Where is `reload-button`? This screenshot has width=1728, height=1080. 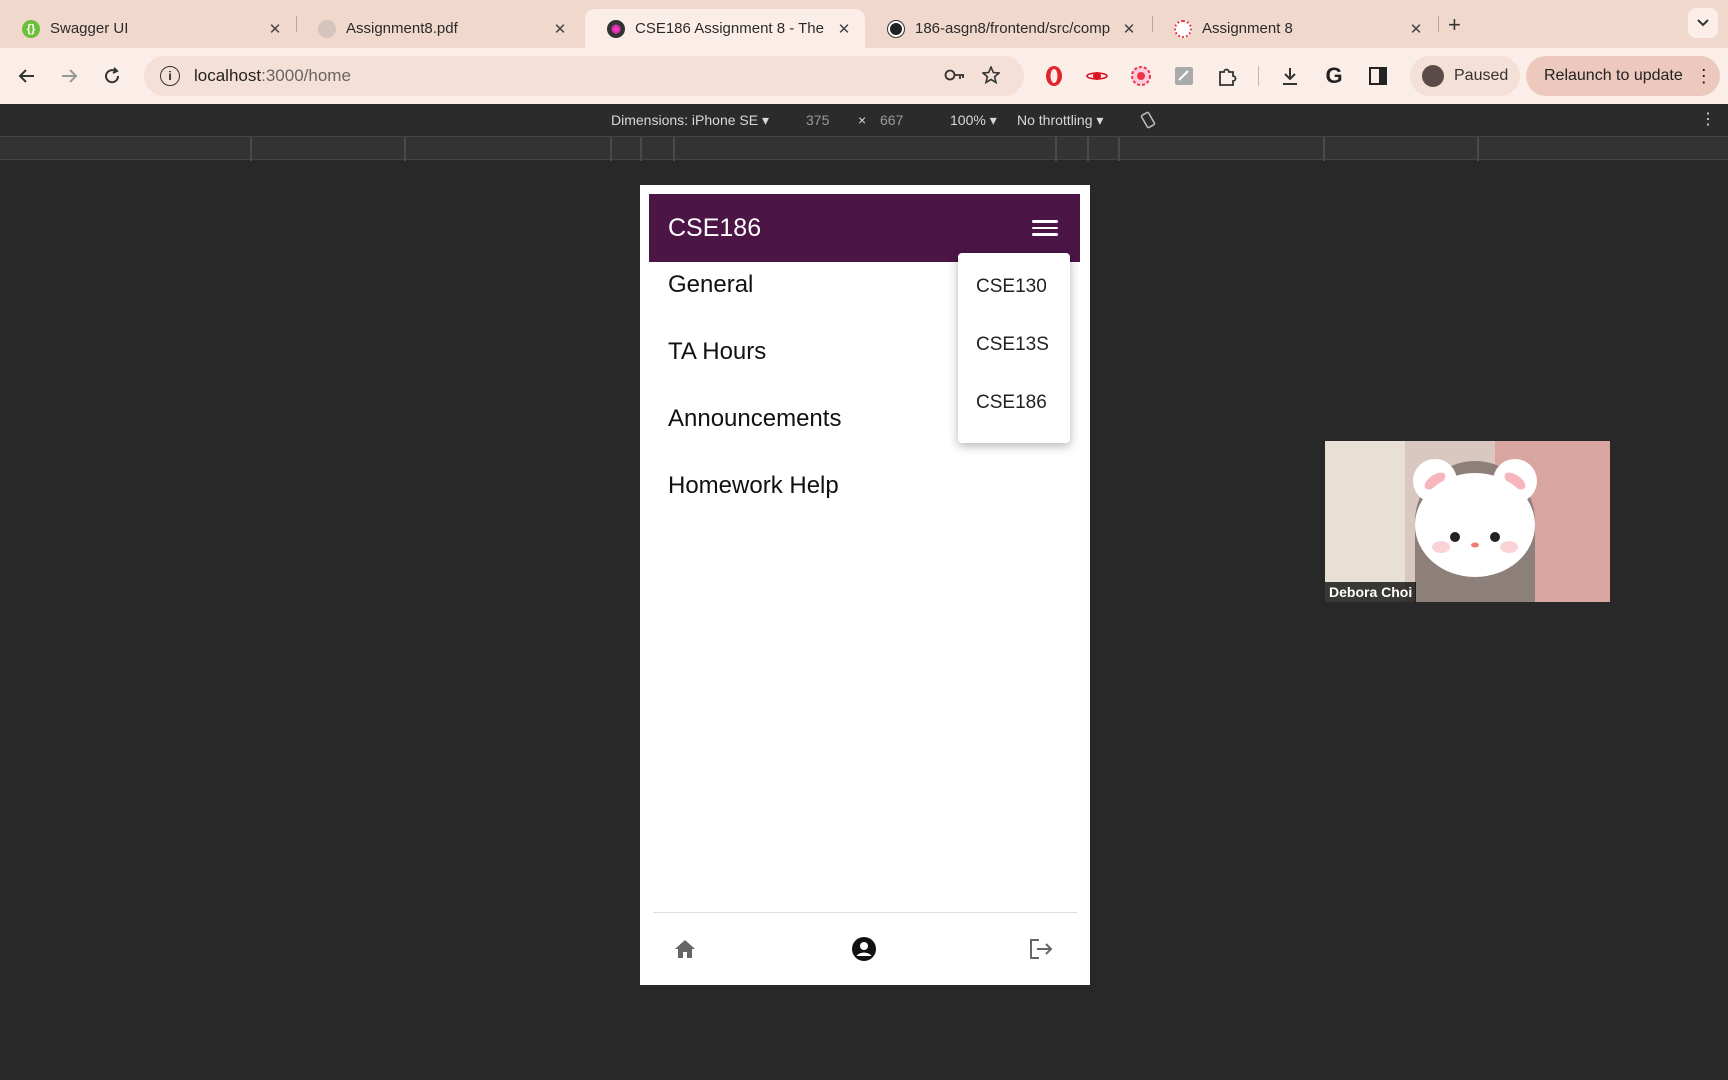 reload-button is located at coordinates (112, 76).